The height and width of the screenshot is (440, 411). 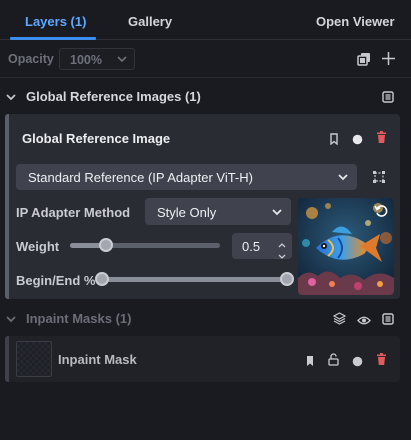 What do you see at coordinates (97, 359) in the screenshot?
I see `inpaint-mask-title: Inpaint Mask` at bounding box center [97, 359].